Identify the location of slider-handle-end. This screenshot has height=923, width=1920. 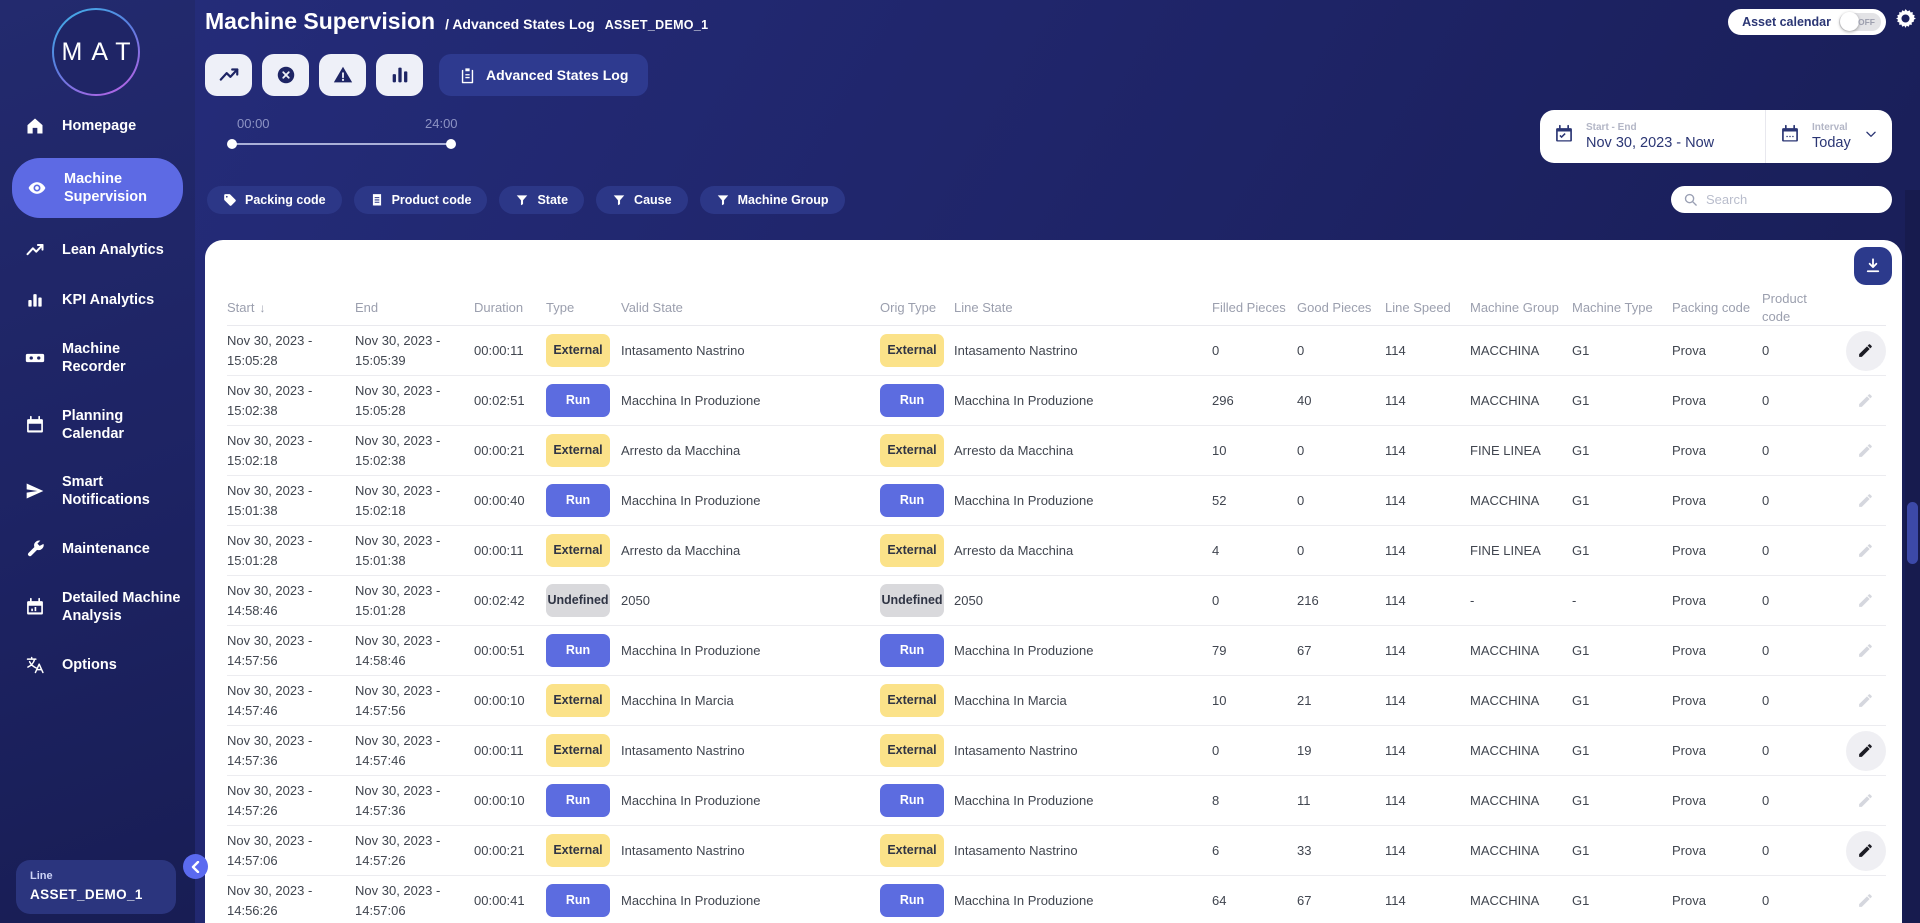
(451, 144).